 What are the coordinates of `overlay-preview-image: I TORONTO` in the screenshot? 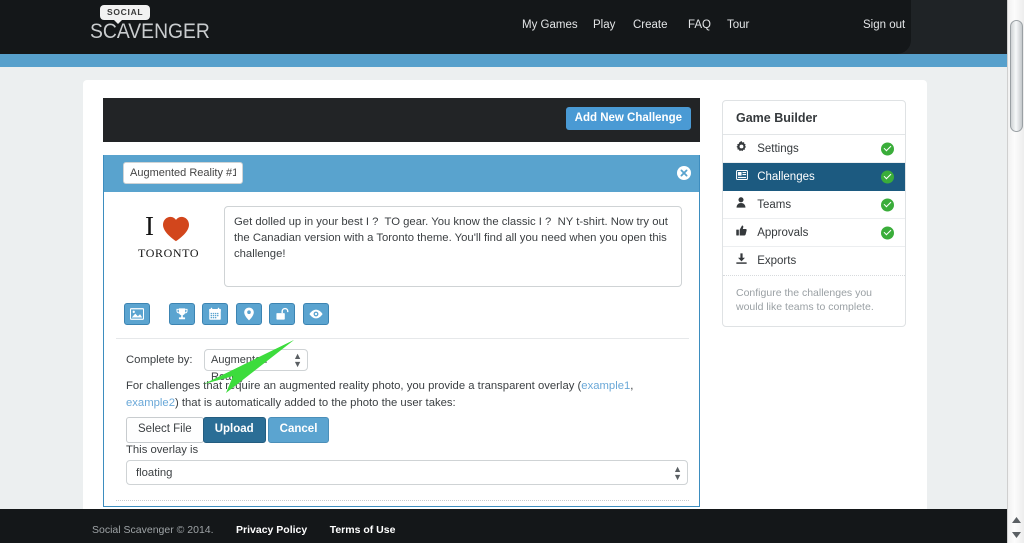 It's located at (170, 239).